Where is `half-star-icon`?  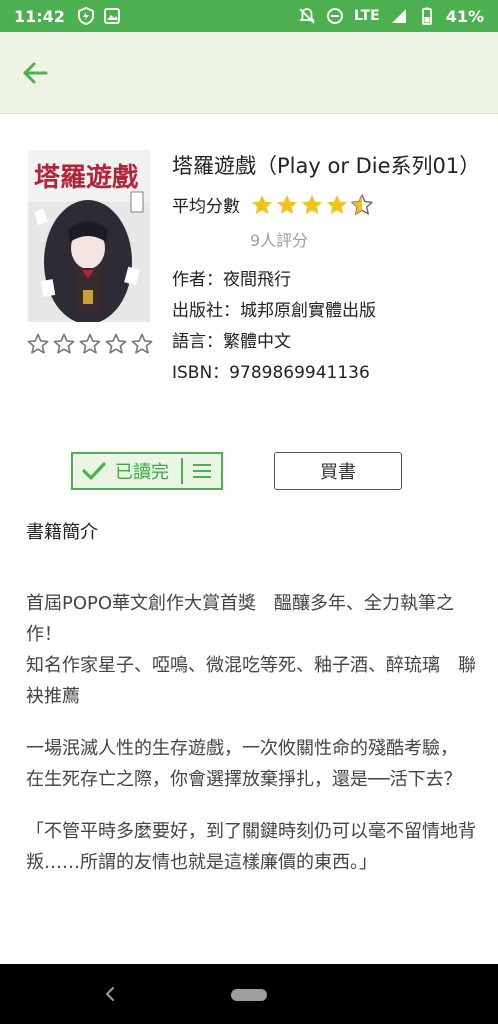 half-star-icon is located at coordinates (362, 204).